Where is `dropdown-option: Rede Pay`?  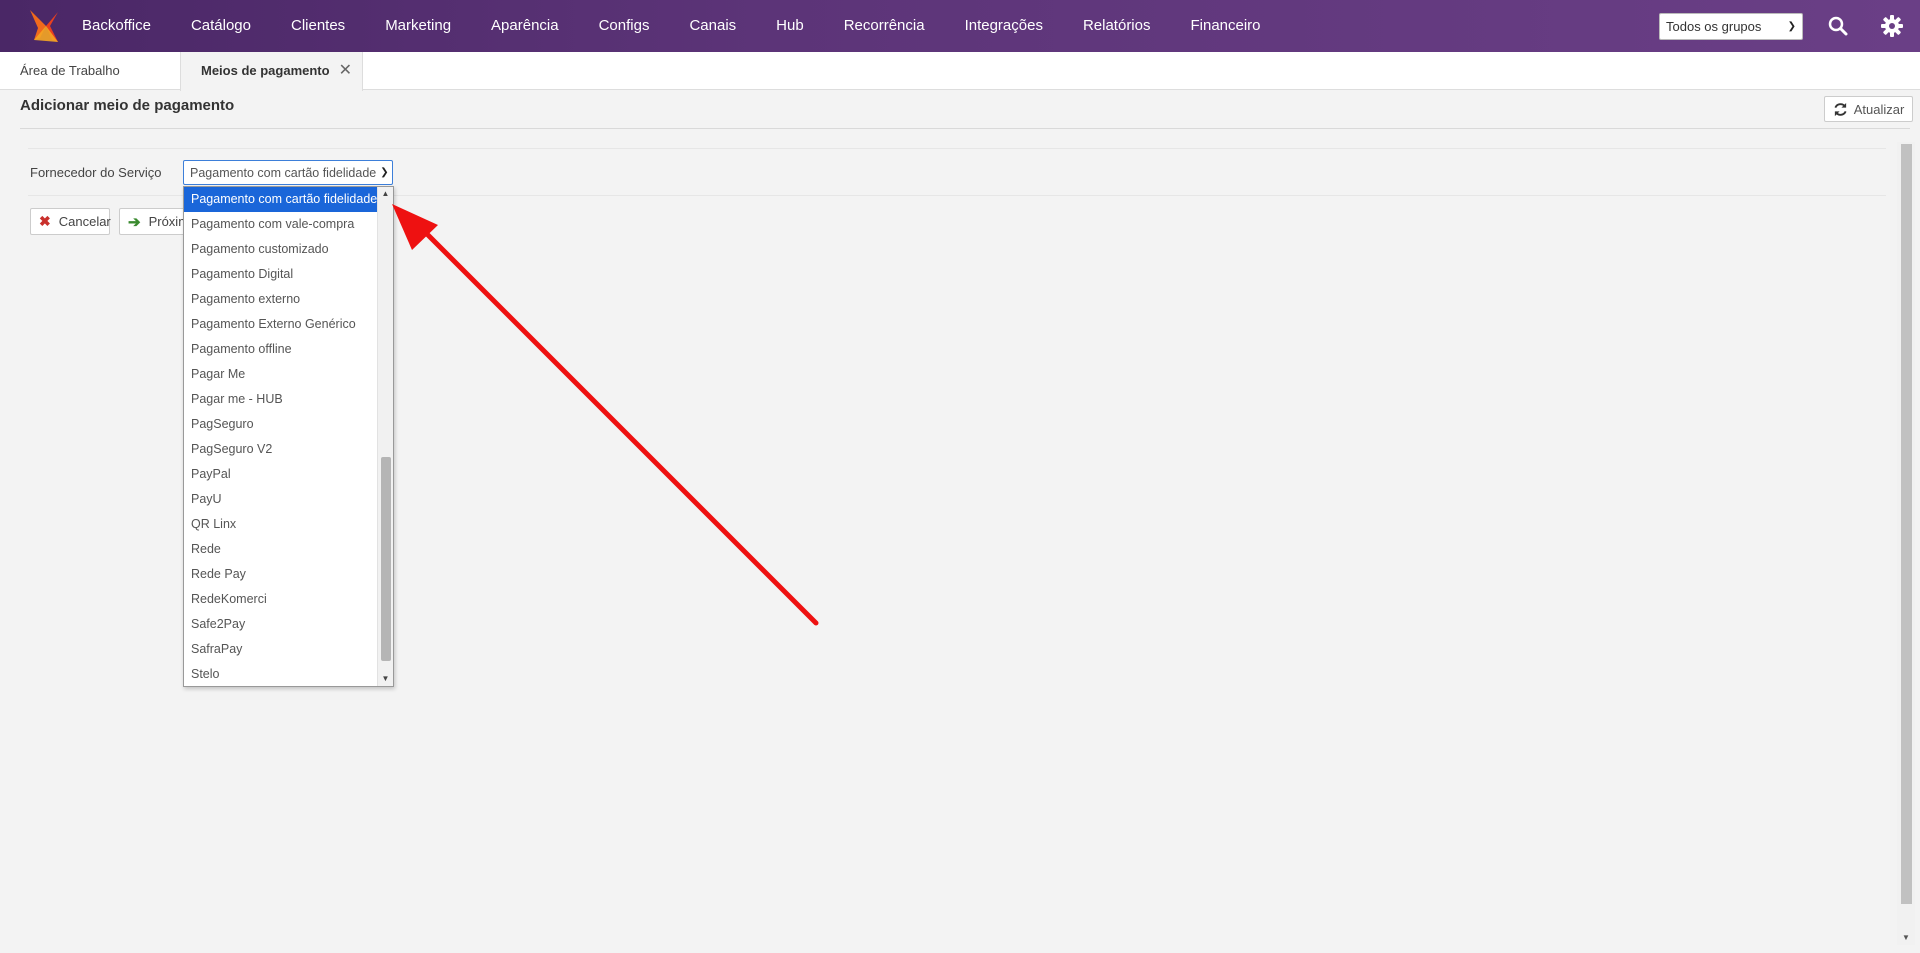 dropdown-option: Rede Pay is located at coordinates (280, 574).